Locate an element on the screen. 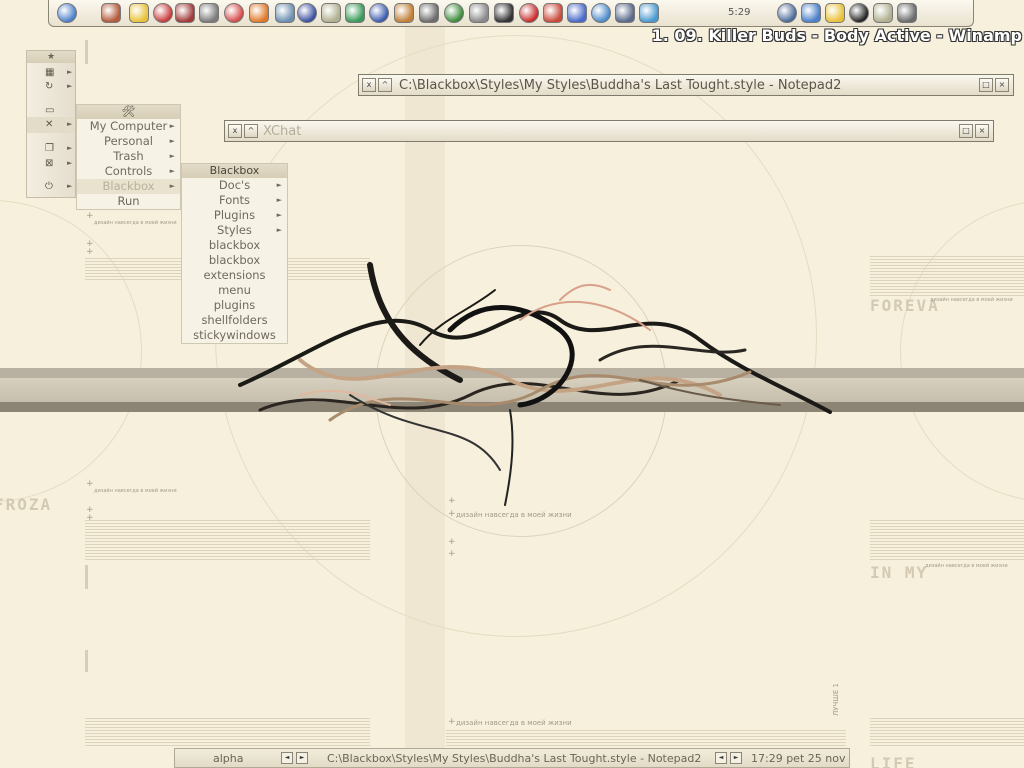 This screenshot has width=1024, height=768. strip-item-refresh: ↻ ► is located at coordinates (51, 87).